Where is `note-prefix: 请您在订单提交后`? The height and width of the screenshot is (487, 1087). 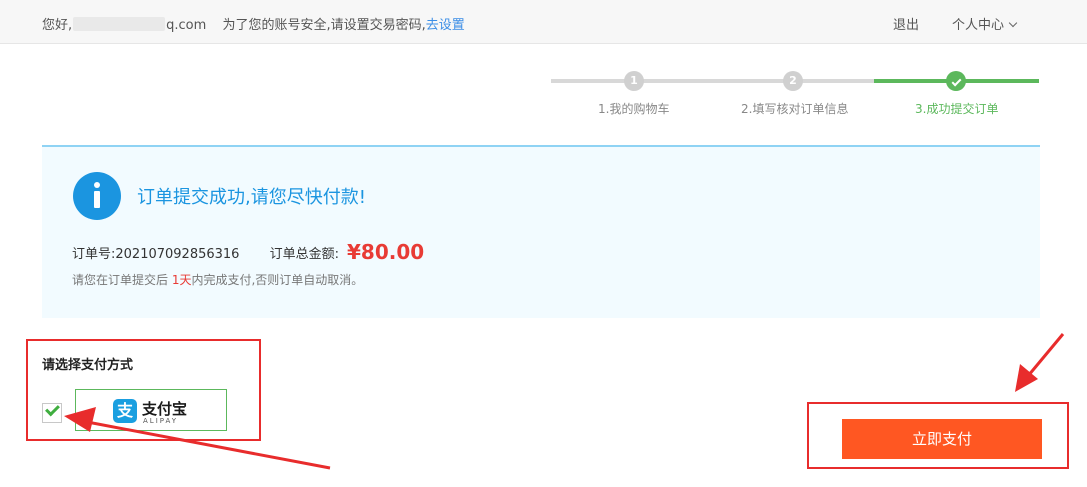
note-prefix: 请您在订单提交后 is located at coordinates (122, 280).